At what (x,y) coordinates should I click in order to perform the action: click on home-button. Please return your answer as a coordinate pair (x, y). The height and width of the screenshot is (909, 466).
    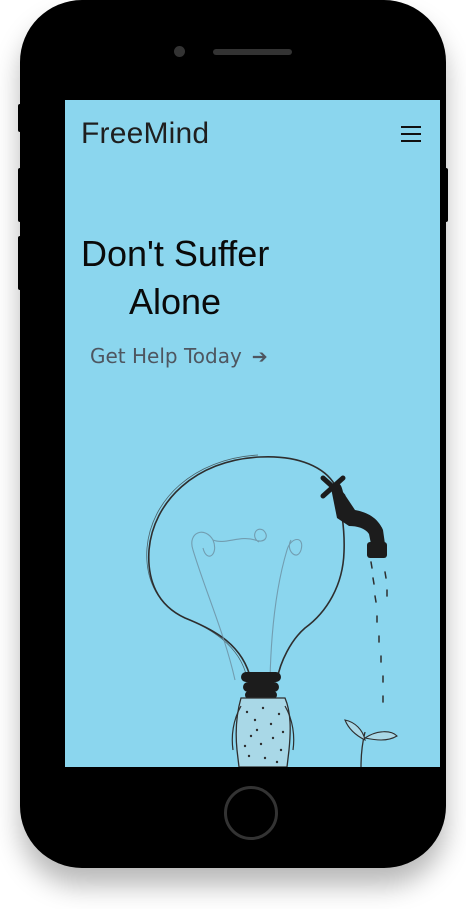
    Looking at the image, I should click on (251, 813).